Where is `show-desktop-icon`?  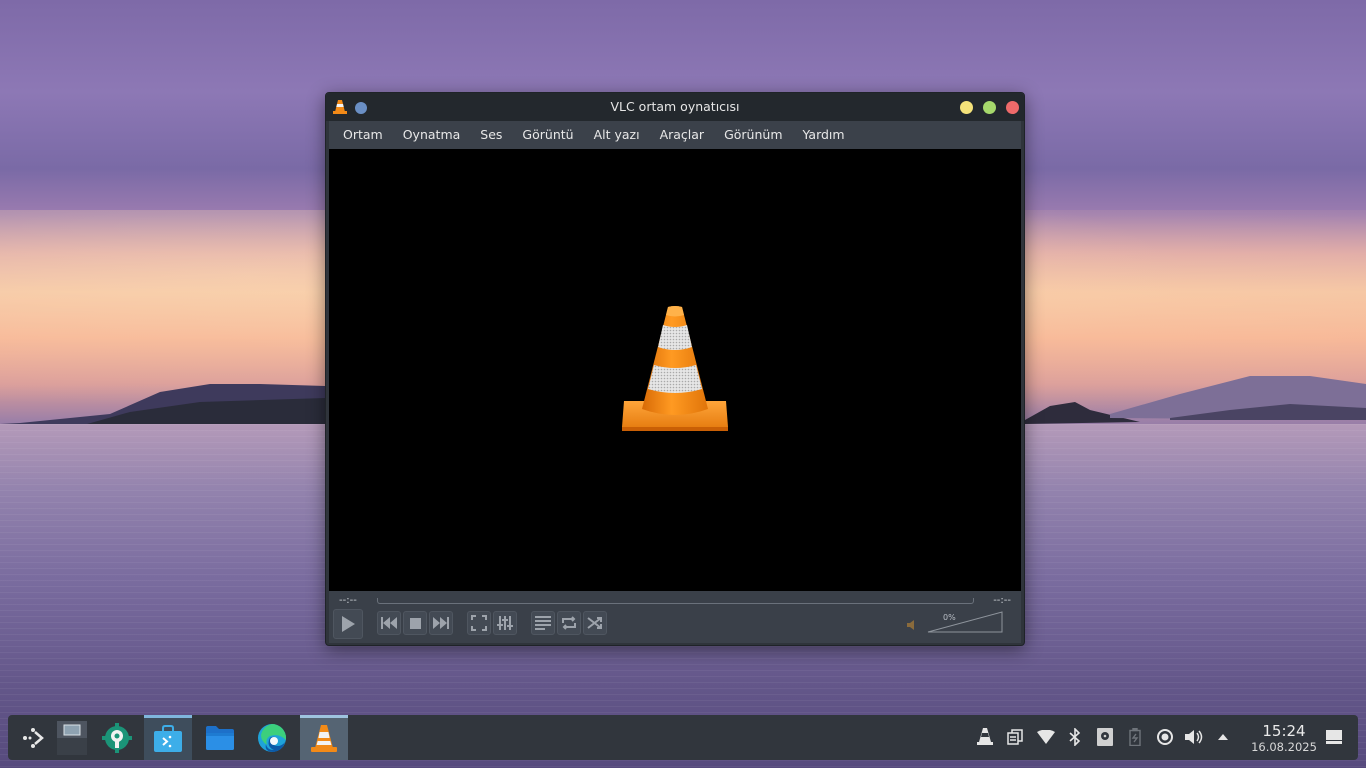 show-desktop-icon is located at coordinates (1334, 737).